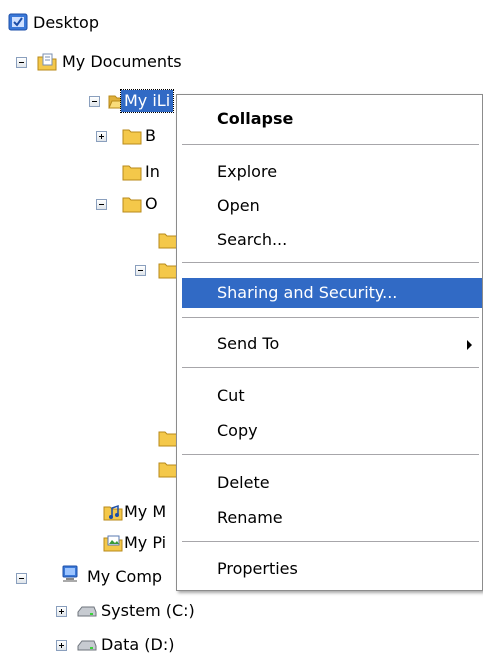 The height and width of the screenshot is (656, 483). Describe the element at coordinates (113, 512) in the screenshot. I see `my-music-icon` at that location.